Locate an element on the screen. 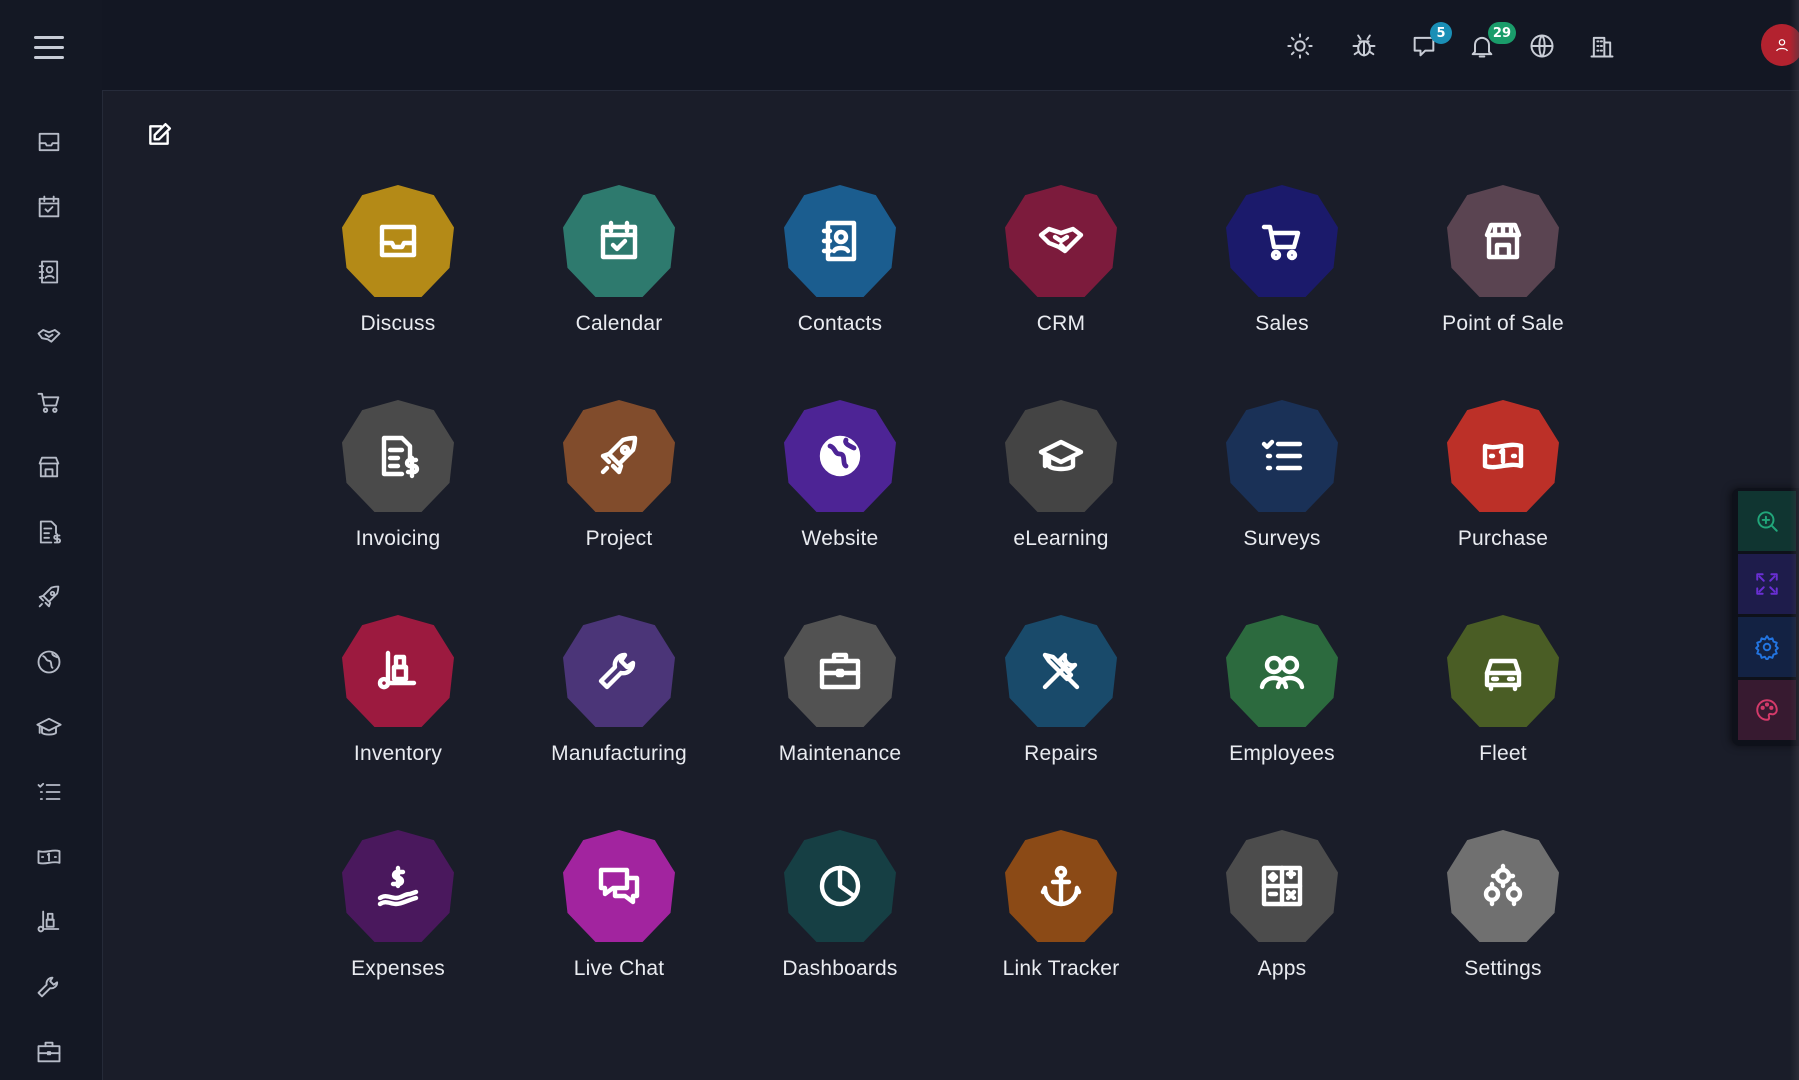 The height and width of the screenshot is (1080, 1799). messages-button: 5 is located at coordinates (1430, 42).